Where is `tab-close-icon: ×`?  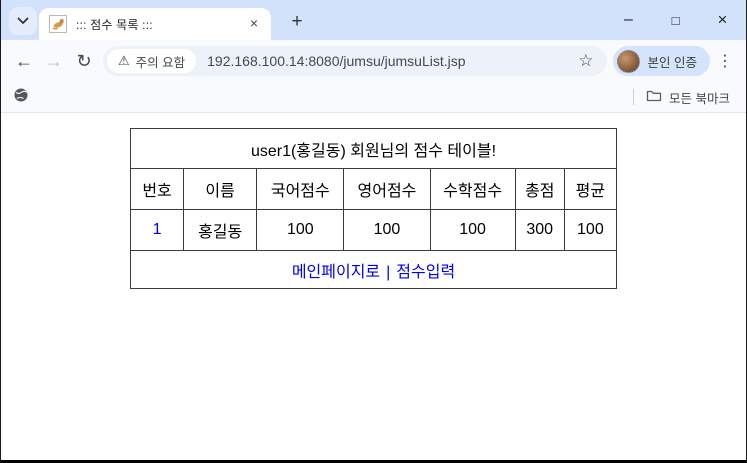
tab-close-icon: × is located at coordinates (254, 24).